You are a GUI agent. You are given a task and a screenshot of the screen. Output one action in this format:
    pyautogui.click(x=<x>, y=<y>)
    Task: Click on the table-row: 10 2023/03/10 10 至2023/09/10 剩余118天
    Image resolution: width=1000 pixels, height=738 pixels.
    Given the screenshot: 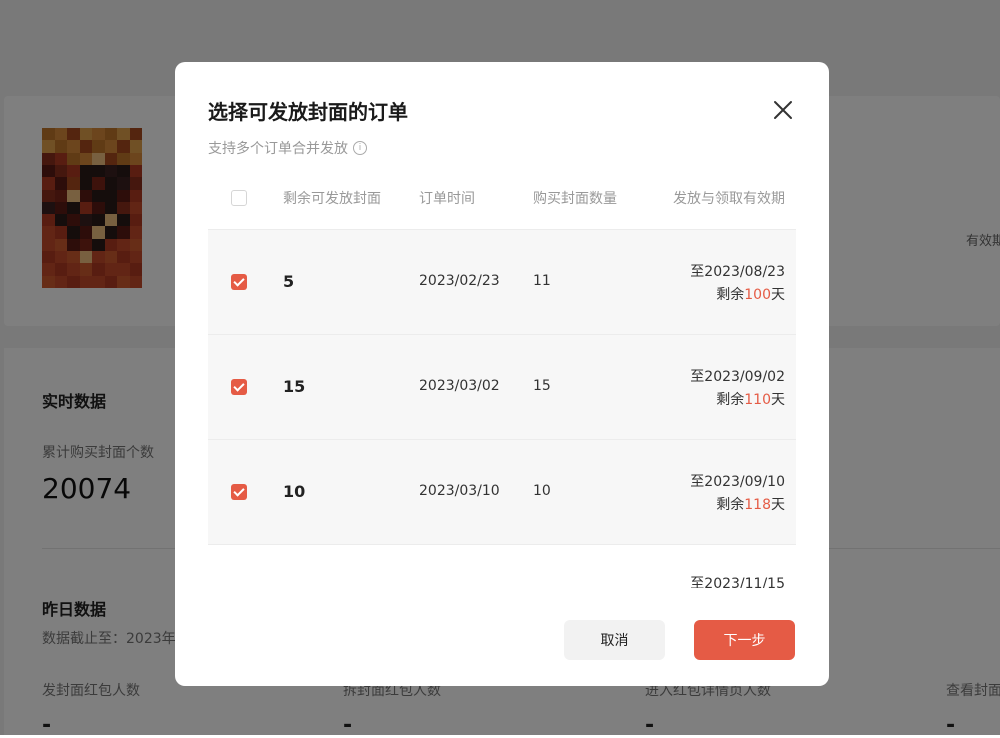 What is the action you would take?
    pyautogui.click(x=502, y=491)
    